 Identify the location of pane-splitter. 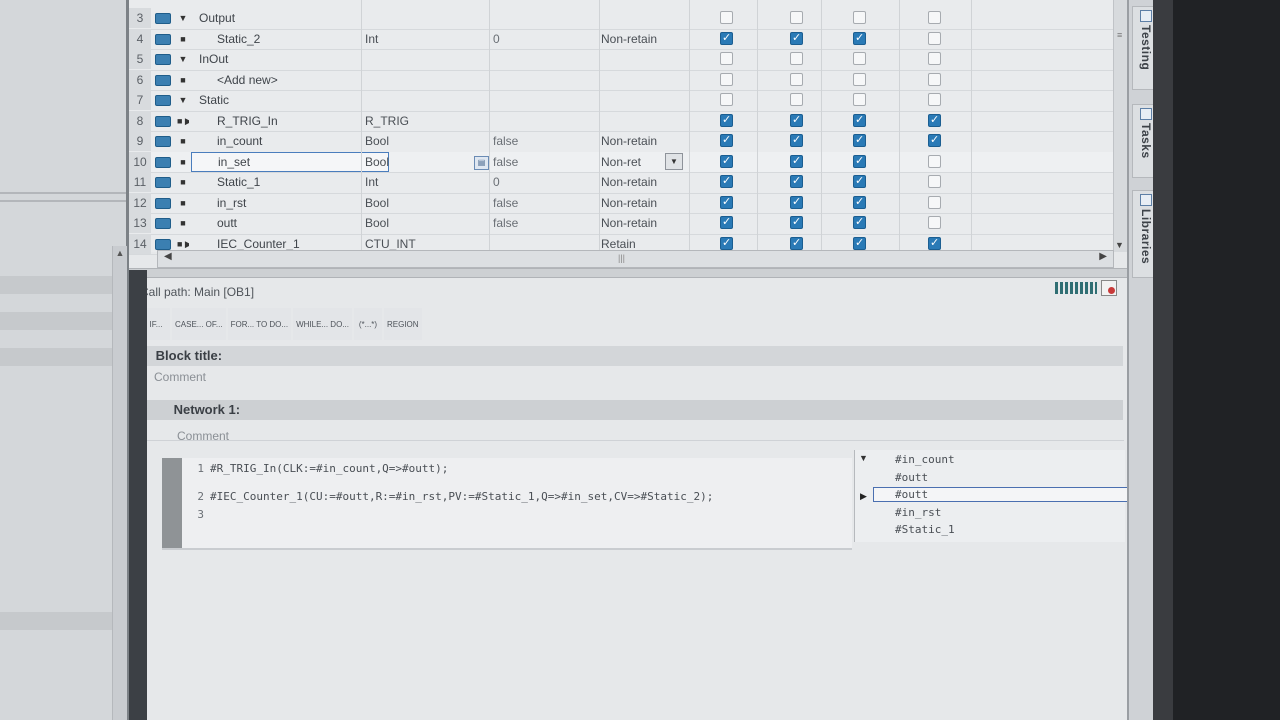
(628, 273).